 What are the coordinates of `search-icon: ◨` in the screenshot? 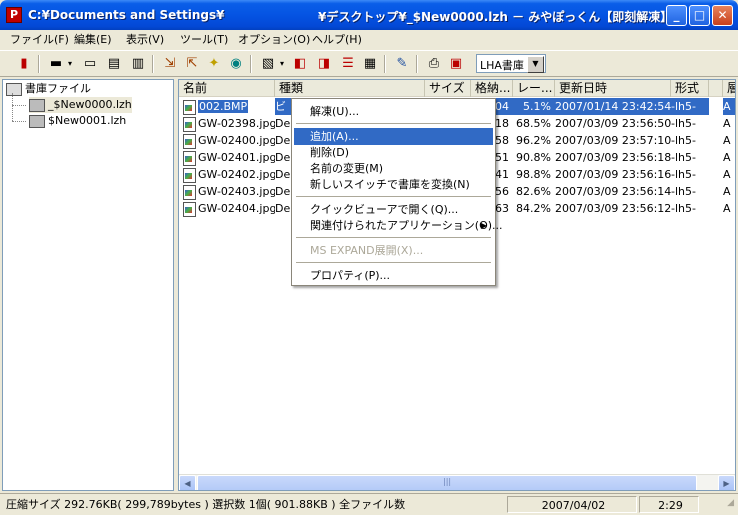 It's located at (324, 64).